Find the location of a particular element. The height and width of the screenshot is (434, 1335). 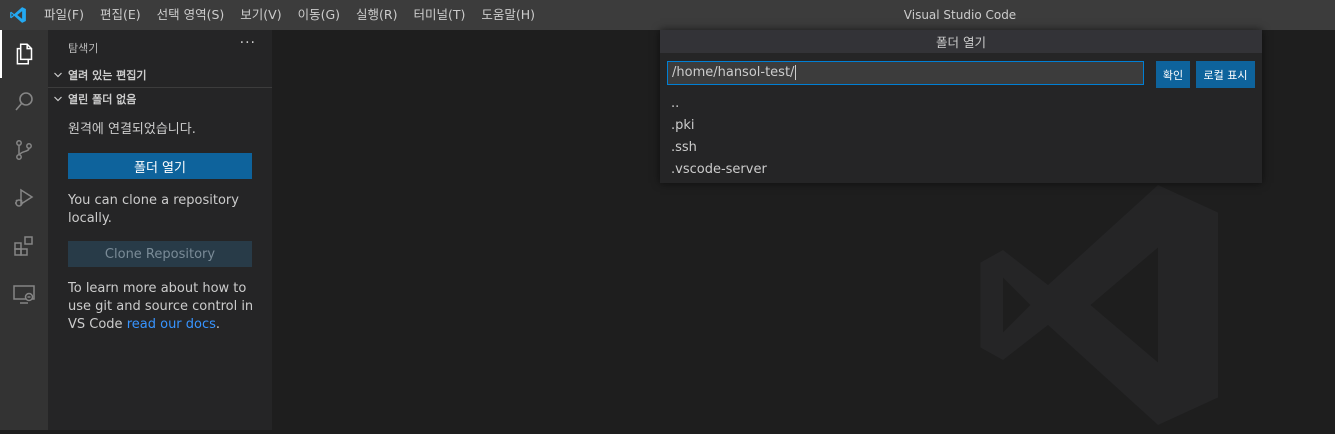

source-control-icon is located at coordinates (24, 150).